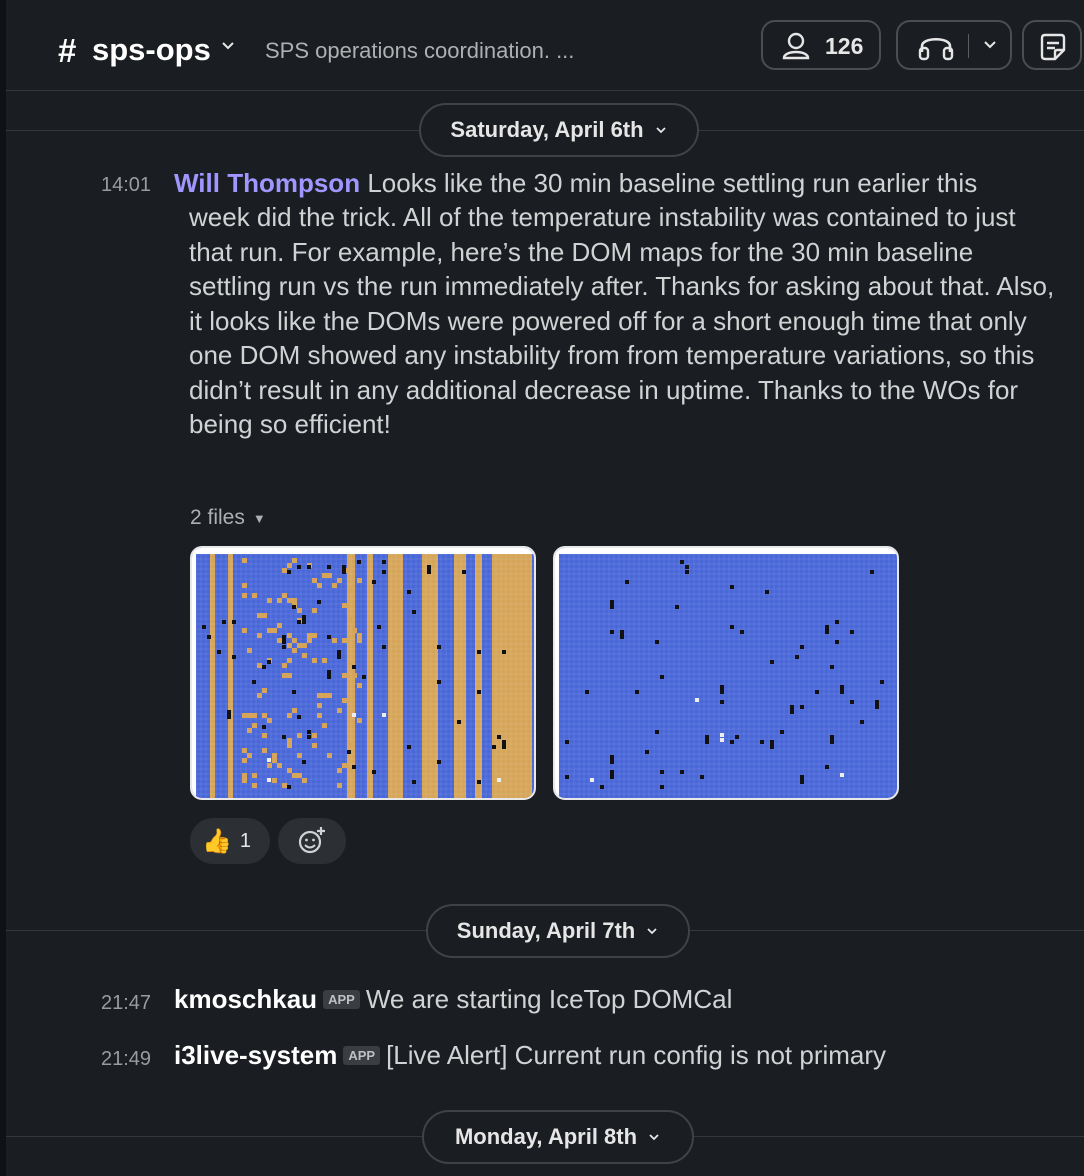 Image resolution: width=1084 pixels, height=1176 pixels. Describe the element at coordinates (547, 129) in the screenshot. I see `date-label: Saturday, April 6th` at that location.